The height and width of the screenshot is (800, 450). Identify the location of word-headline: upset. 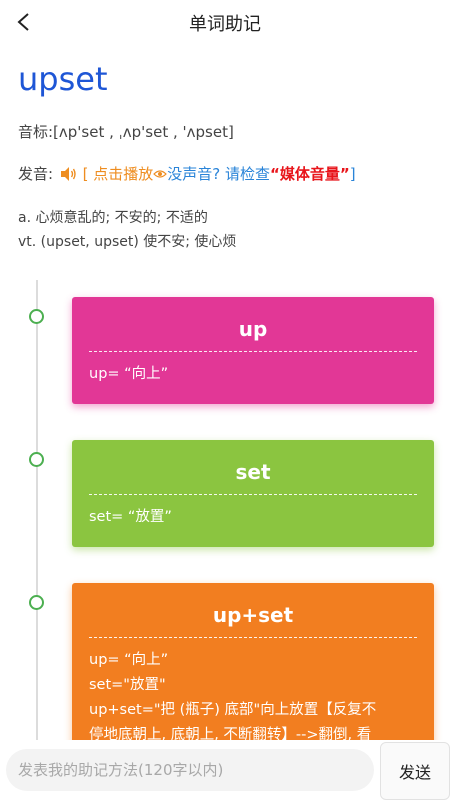
(63, 79).